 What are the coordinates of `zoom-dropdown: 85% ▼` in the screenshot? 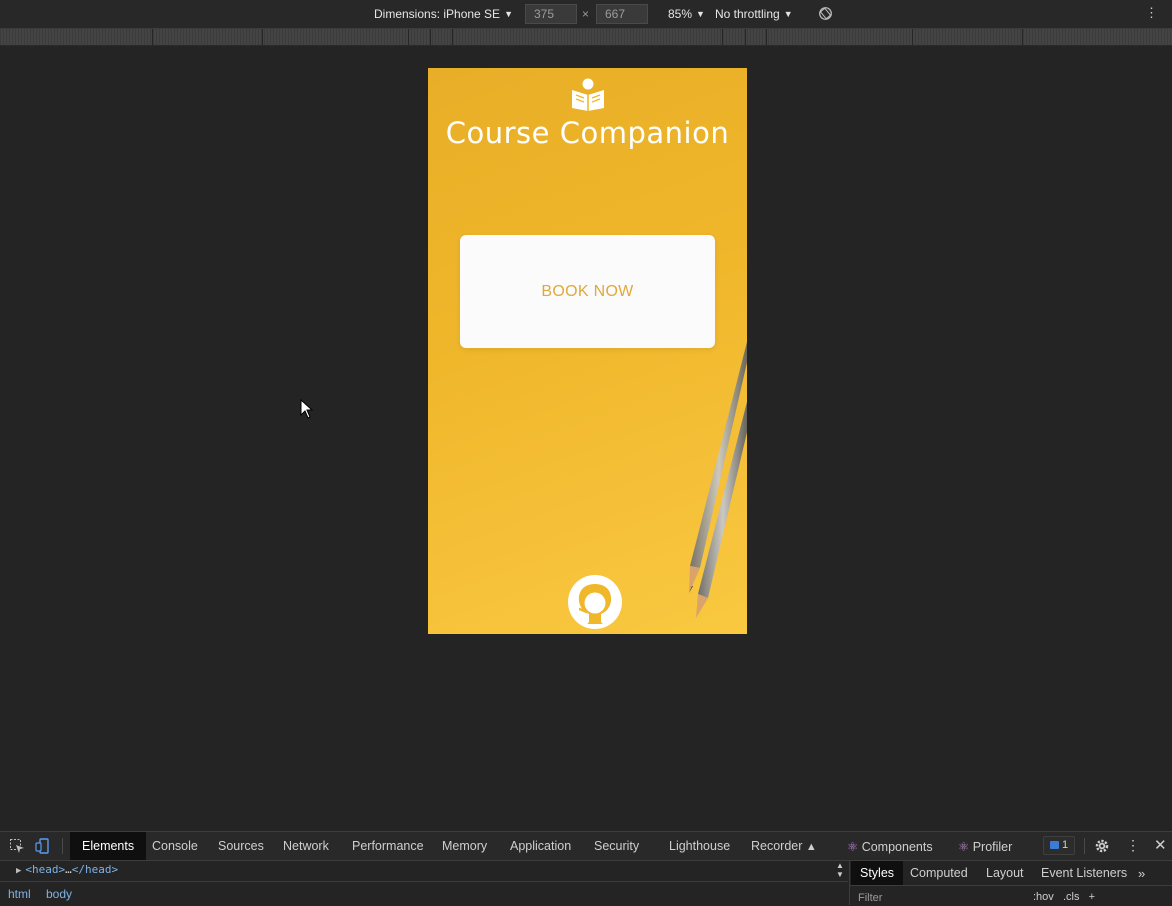 It's located at (686, 14).